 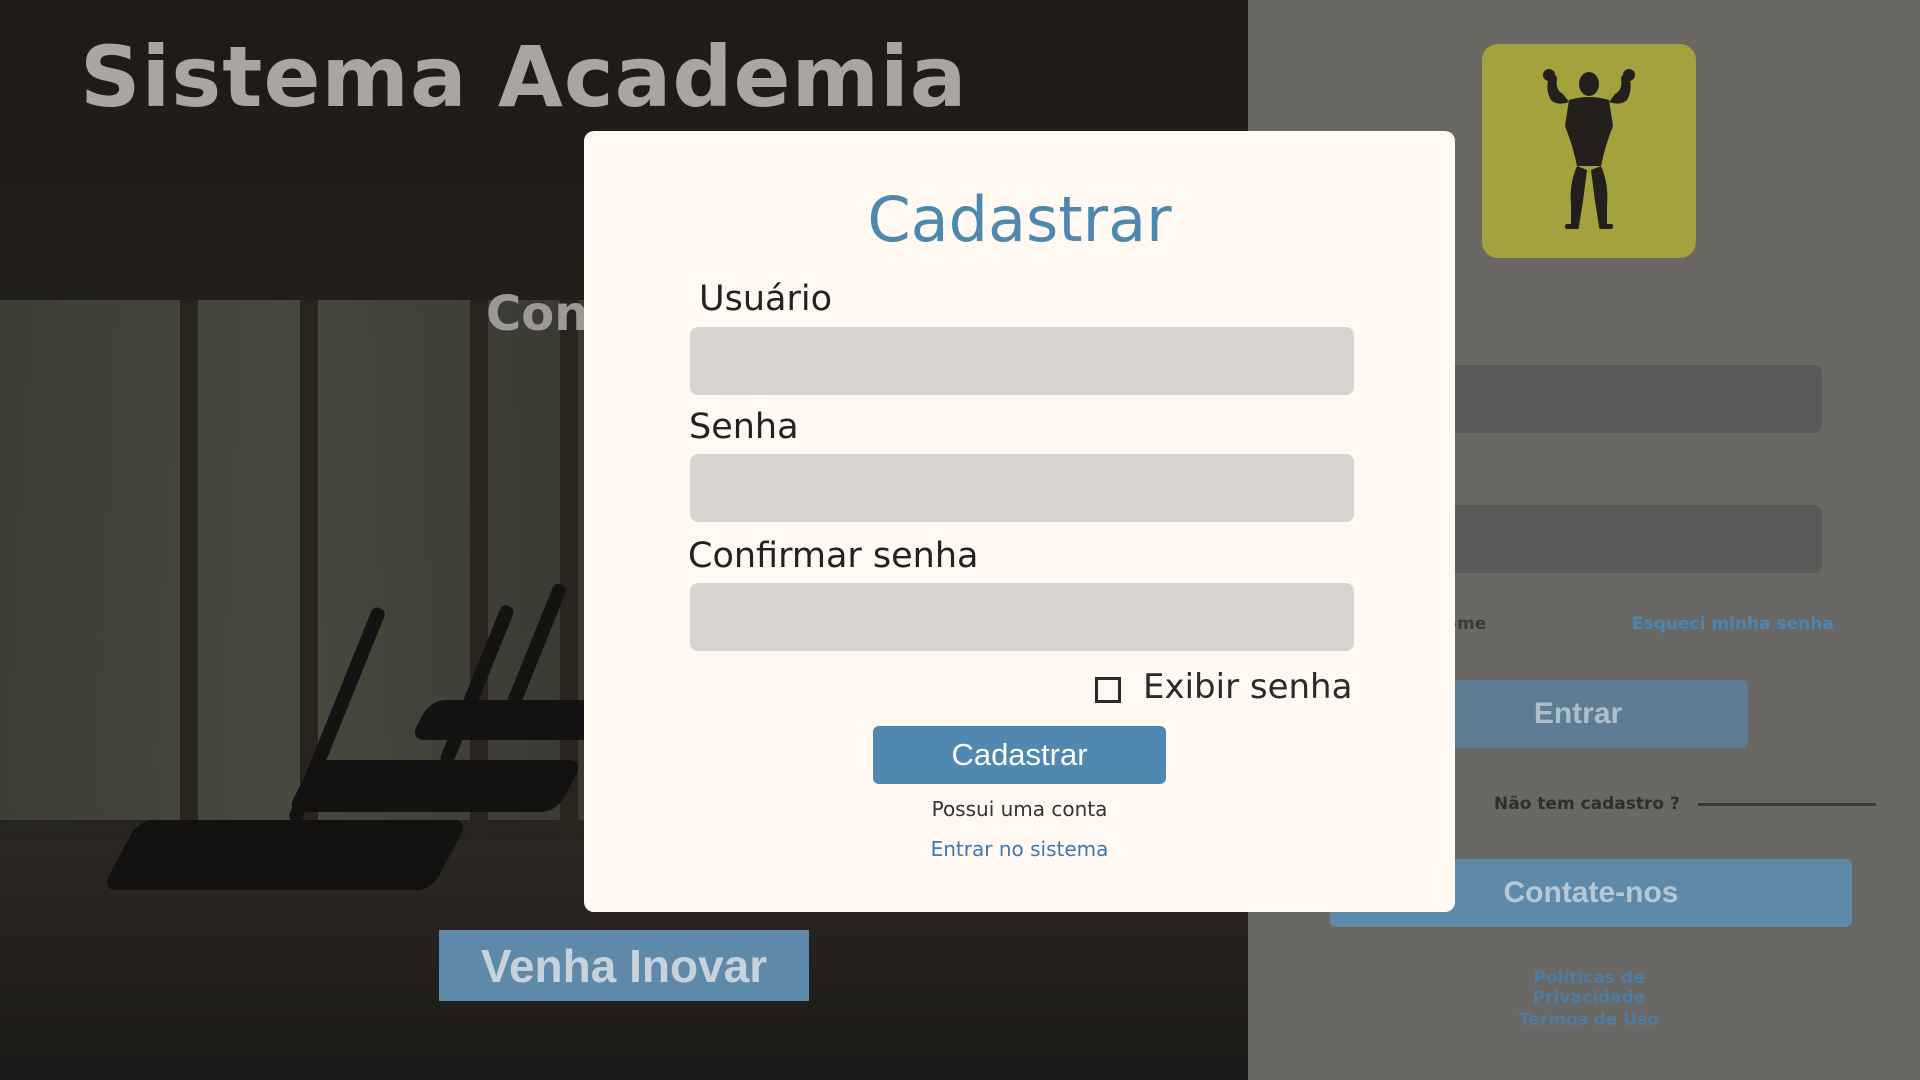 I want to click on bodybuilder-icon, so click(x=1589, y=149).